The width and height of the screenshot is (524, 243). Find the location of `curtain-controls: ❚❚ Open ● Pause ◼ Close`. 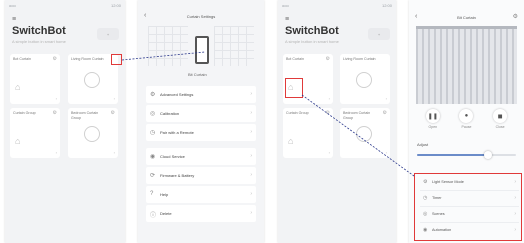

curtain-controls: ❚❚ Open ● Pause ◼ Close is located at coordinates (466, 122).